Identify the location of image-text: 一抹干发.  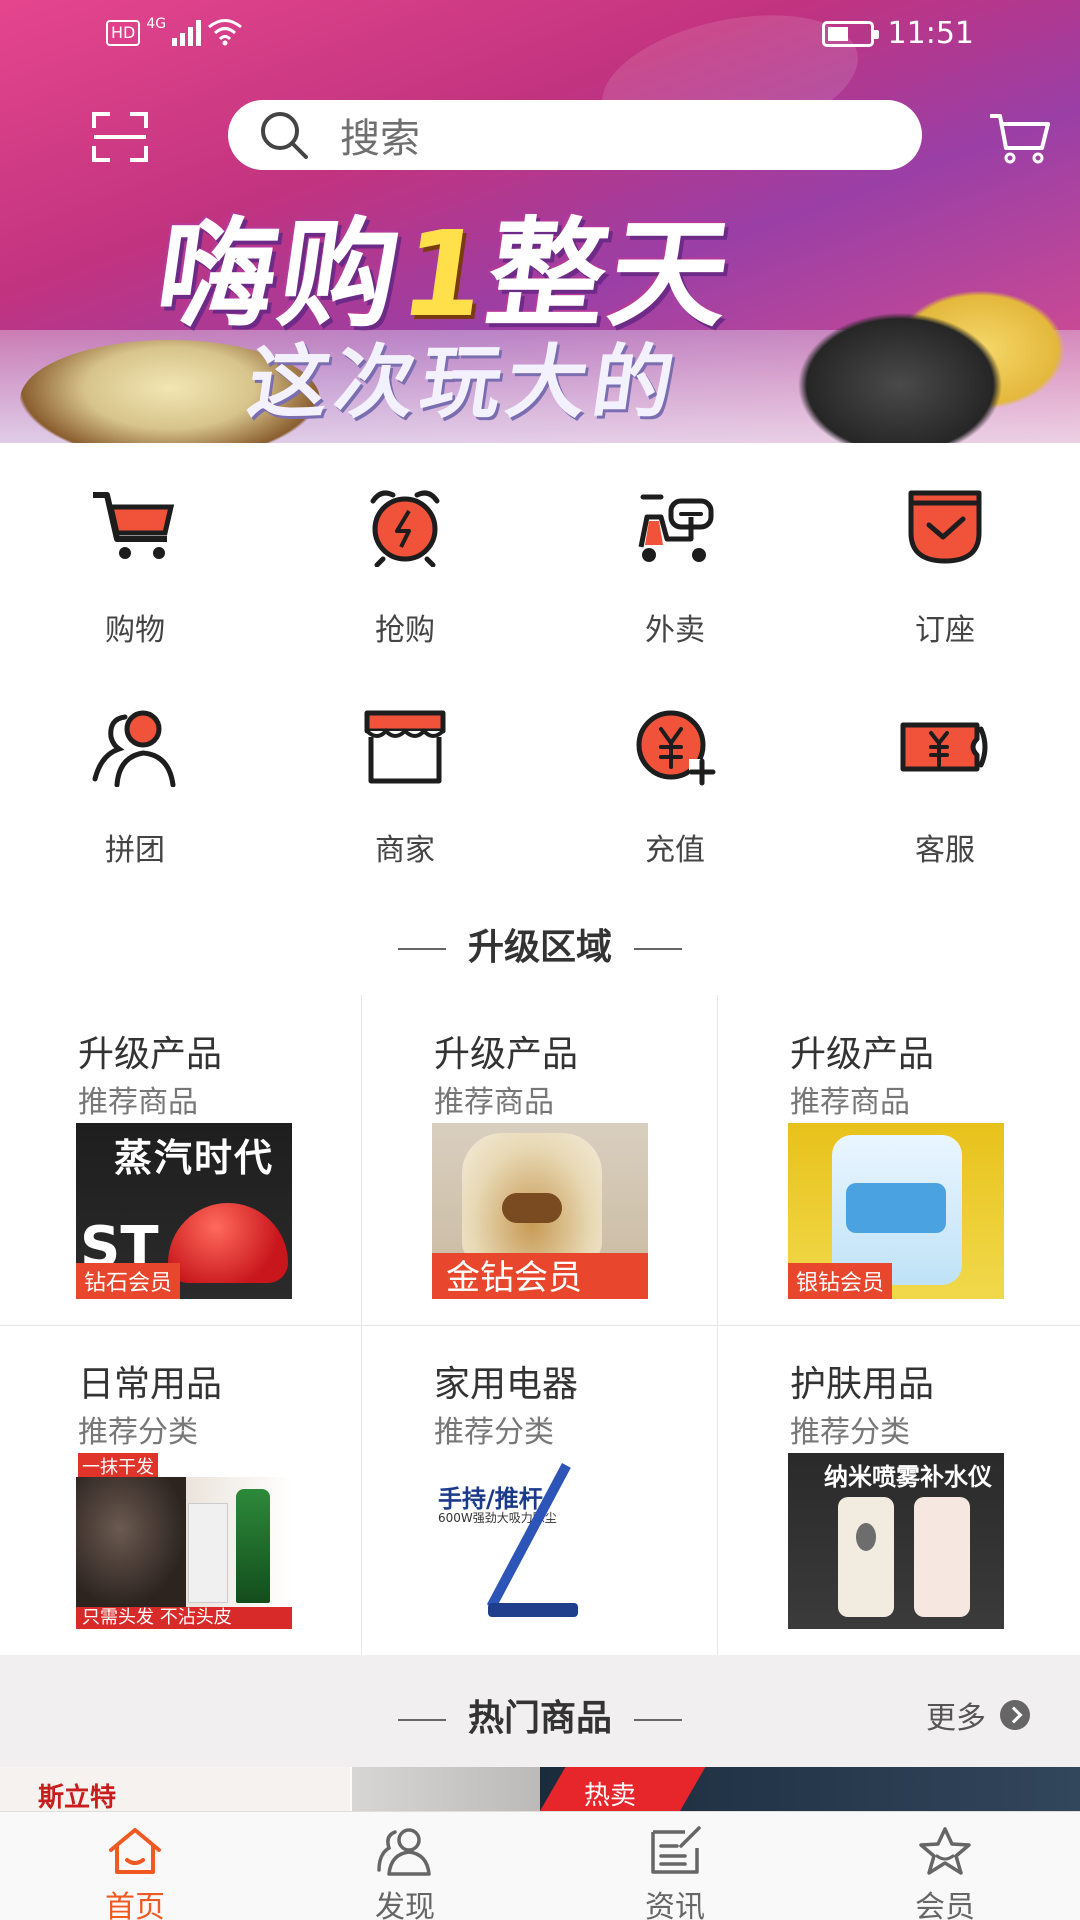
(118, 1466).